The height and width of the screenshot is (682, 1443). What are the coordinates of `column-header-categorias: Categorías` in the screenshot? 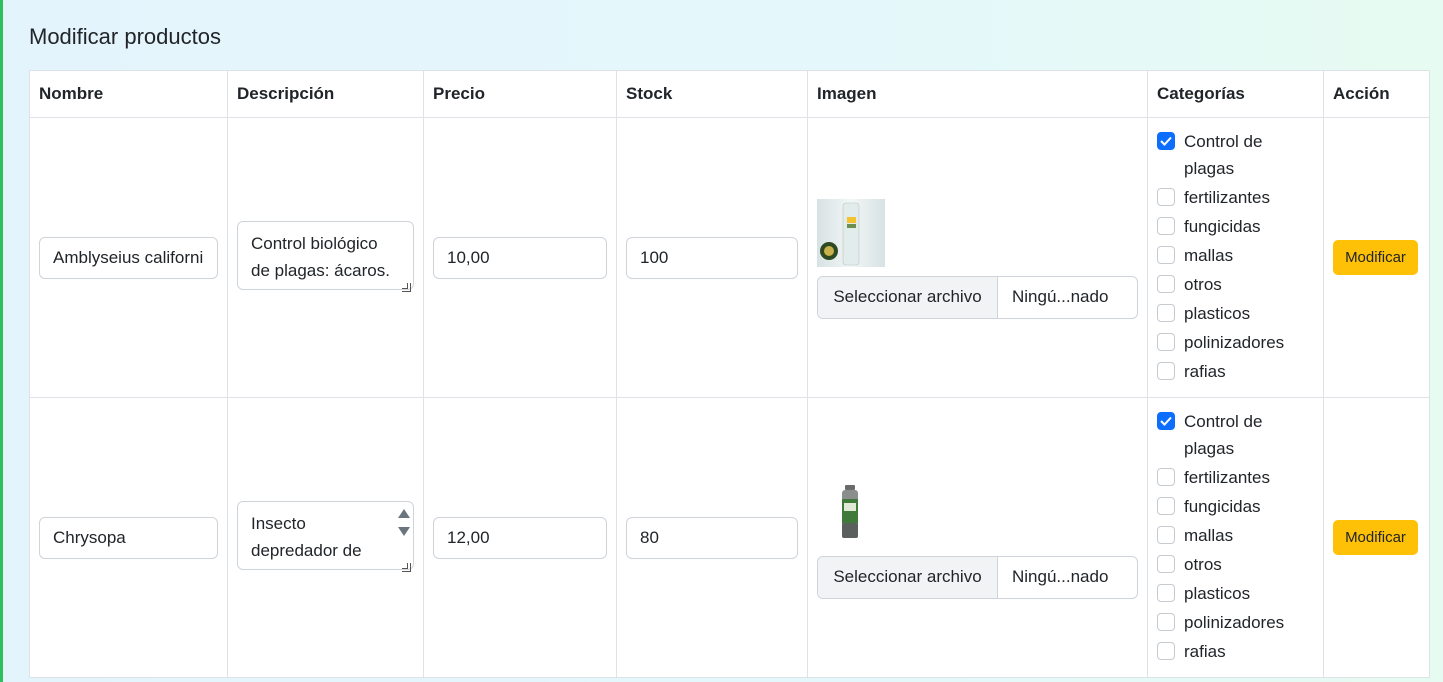 It's located at (1235, 94).